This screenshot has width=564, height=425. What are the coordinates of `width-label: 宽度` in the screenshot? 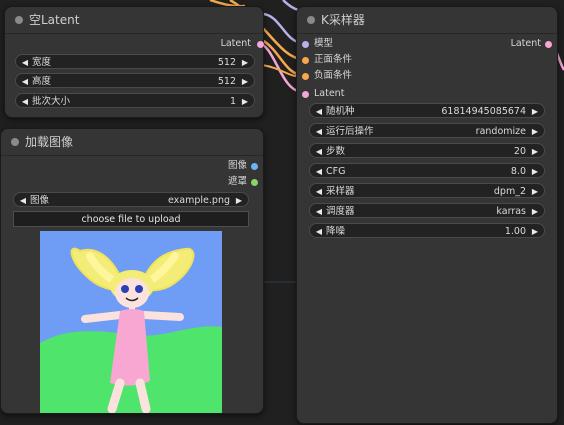 It's located at (42, 62).